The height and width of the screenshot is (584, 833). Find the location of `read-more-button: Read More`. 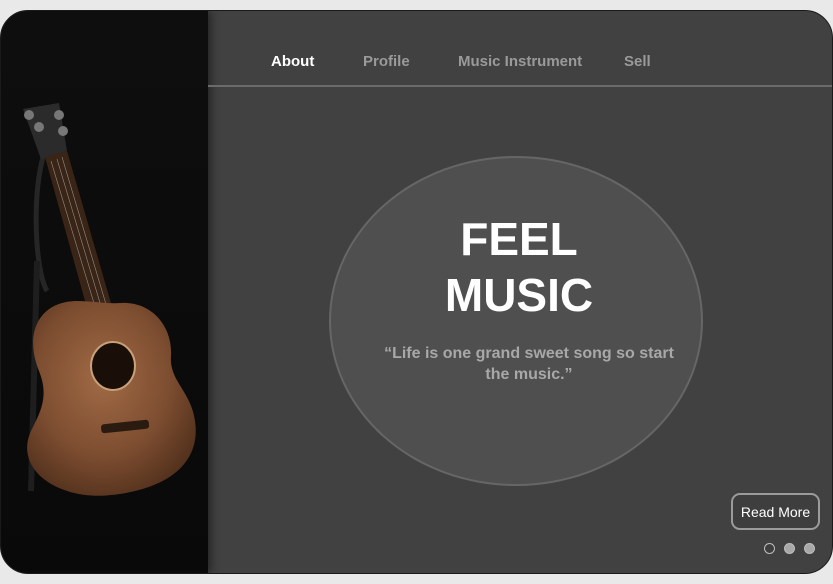

read-more-button: Read More is located at coordinates (775, 511).